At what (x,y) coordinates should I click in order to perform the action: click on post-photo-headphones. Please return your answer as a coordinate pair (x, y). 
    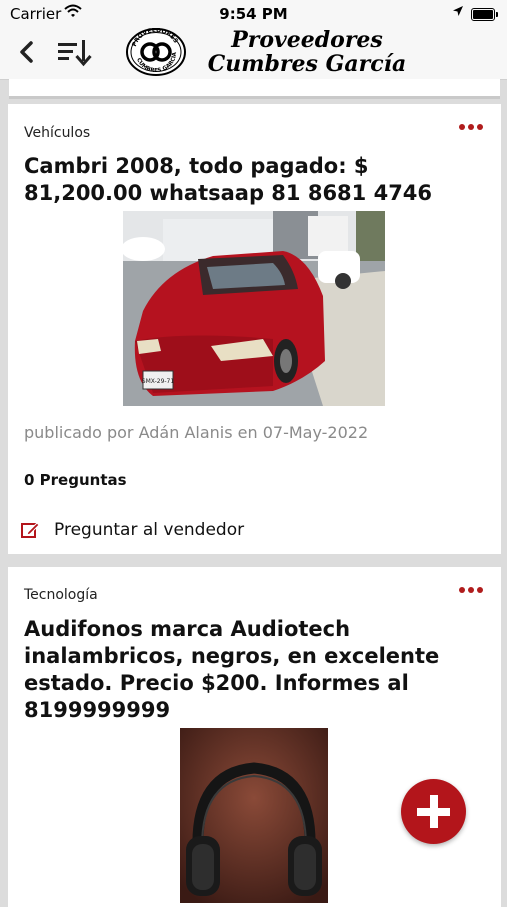
    Looking at the image, I should click on (254, 815).